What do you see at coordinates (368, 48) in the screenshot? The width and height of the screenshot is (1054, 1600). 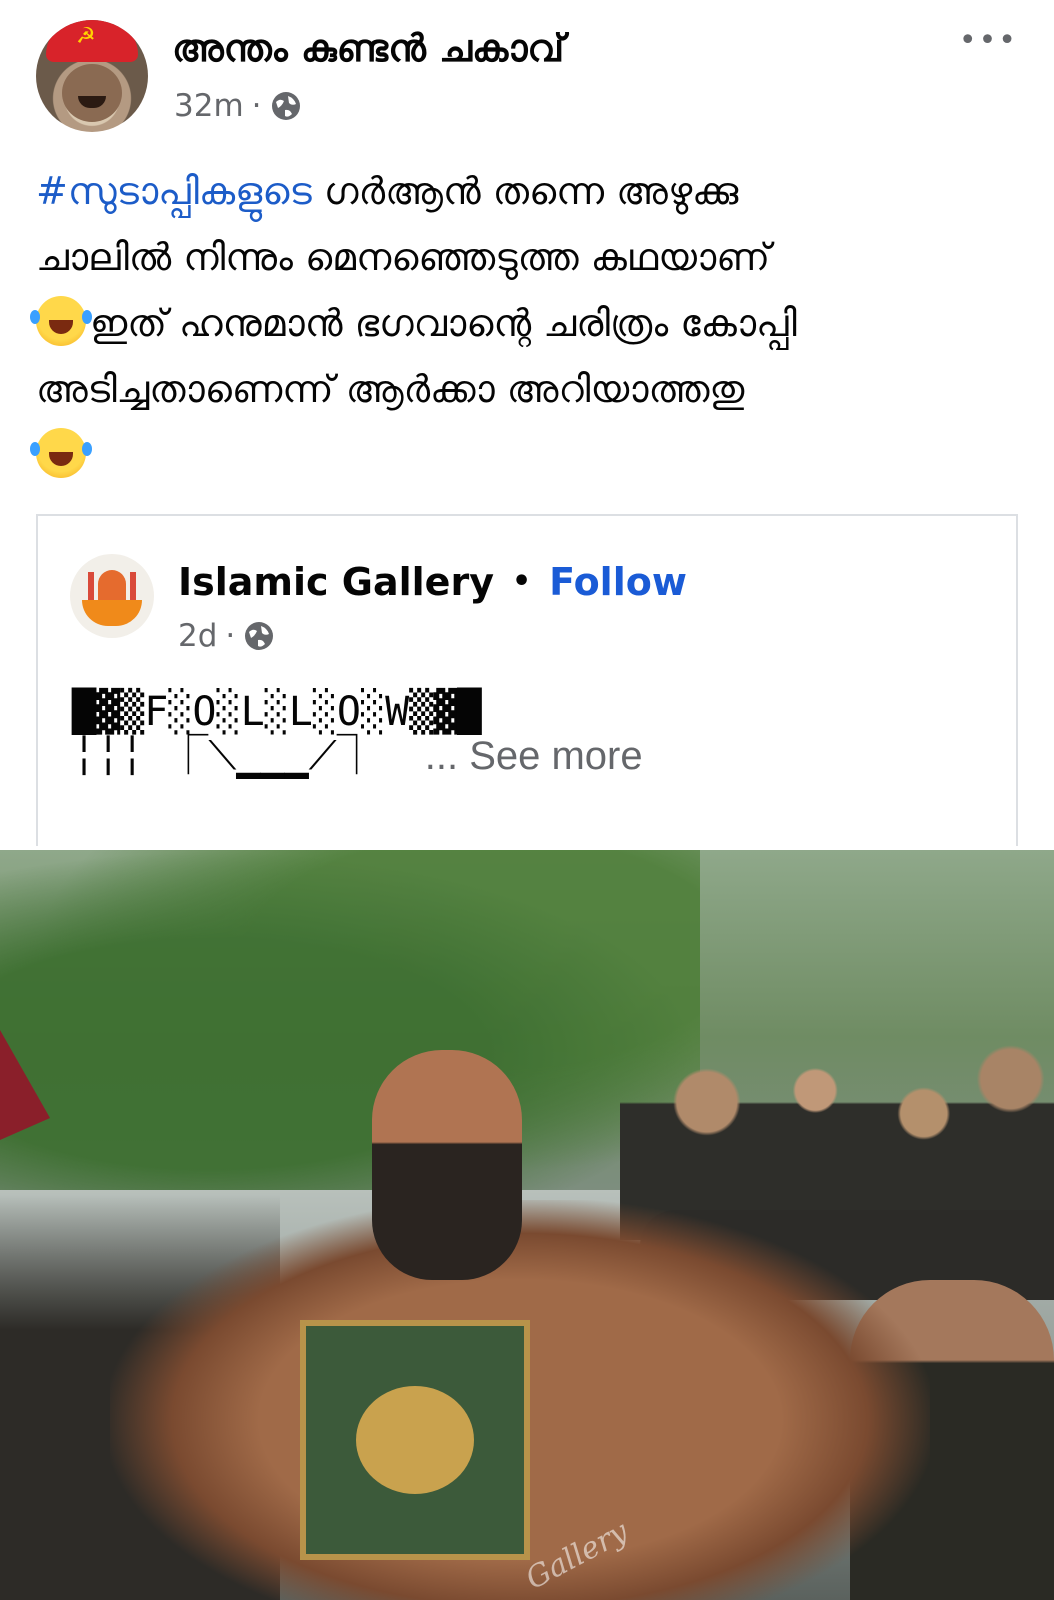 I see `author-name: അന്തം കുണ്ടൻ ചകാവ്` at bounding box center [368, 48].